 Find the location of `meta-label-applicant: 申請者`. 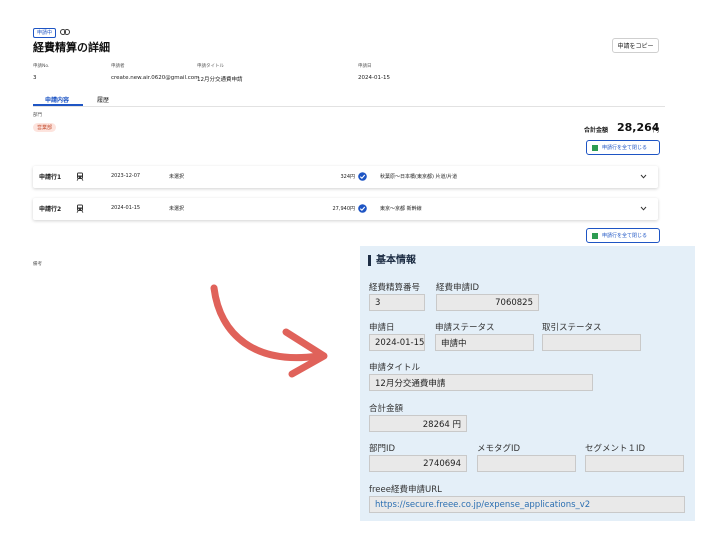

meta-label-applicant: 申請者 is located at coordinates (118, 66).